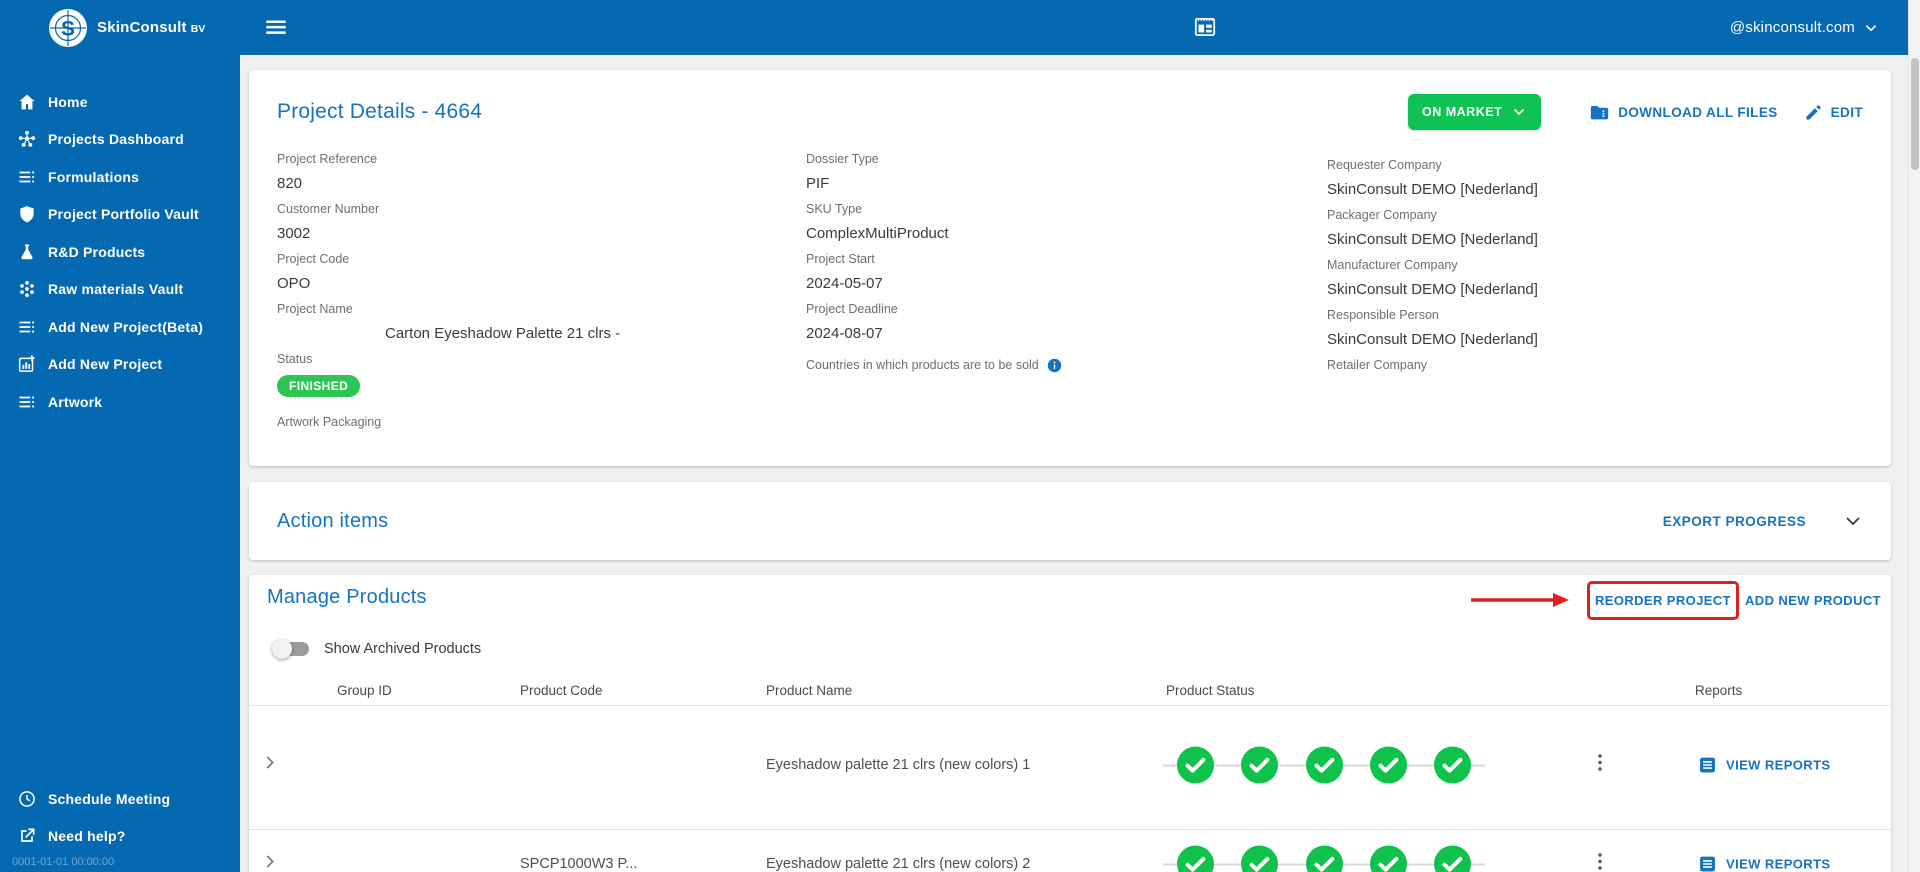 This screenshot has width=1920, height=872. What do you see at coordinates (1205, 27) in the screenshot?
I see `dashboard-icon` at bounding box center [1205, 27].